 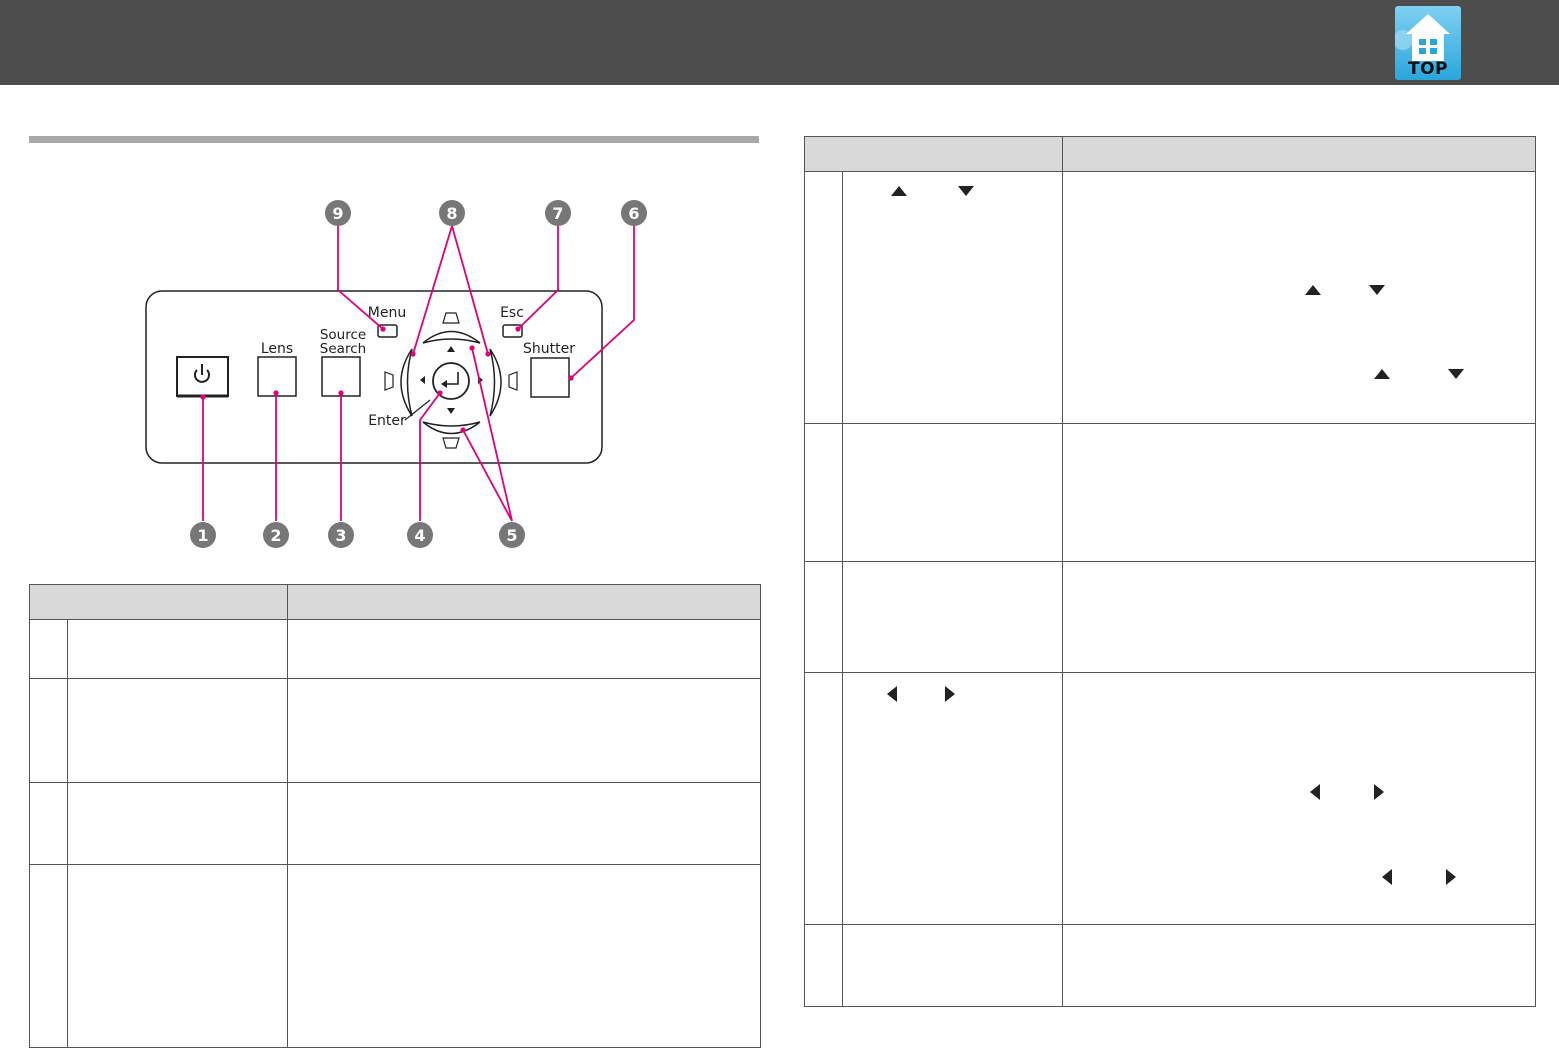 I want to click on svg-text: 9, so click(x=337, y=213).